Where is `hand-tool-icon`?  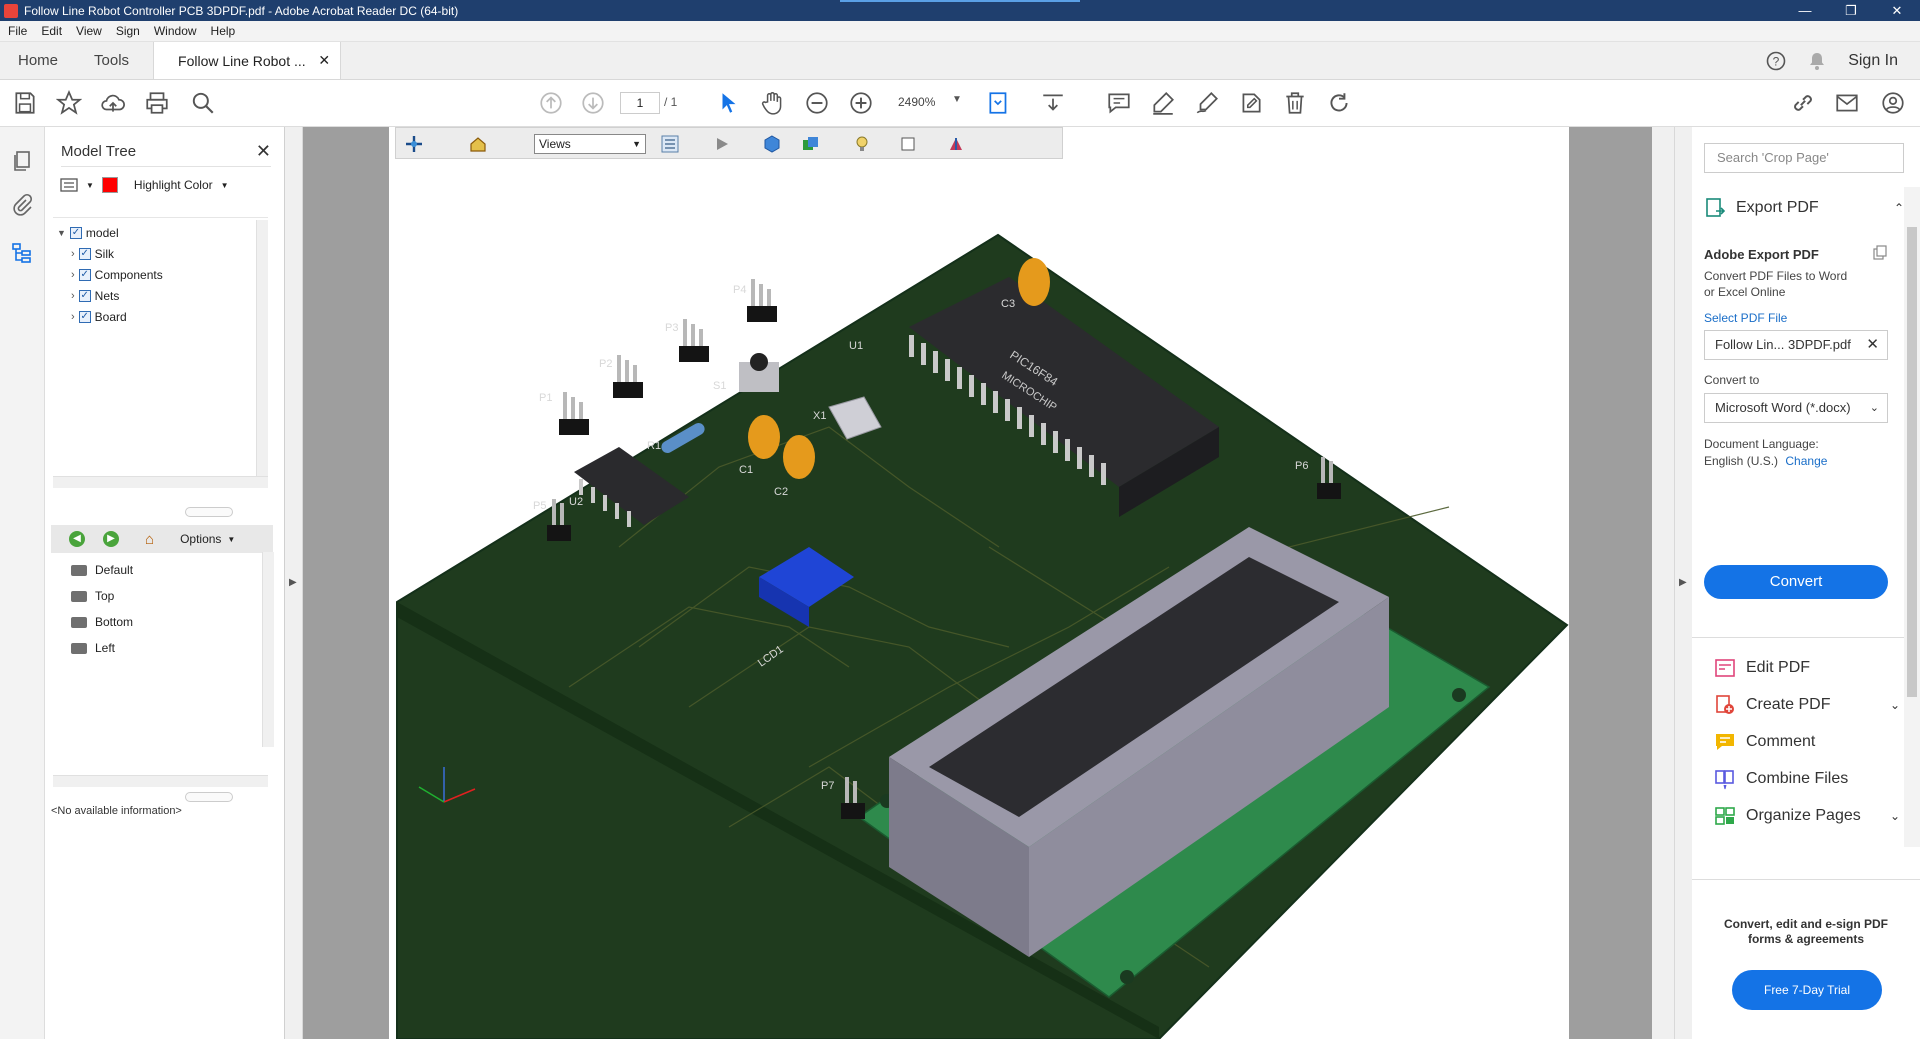 hand-tool-icon is located at coordinates (773, 103).